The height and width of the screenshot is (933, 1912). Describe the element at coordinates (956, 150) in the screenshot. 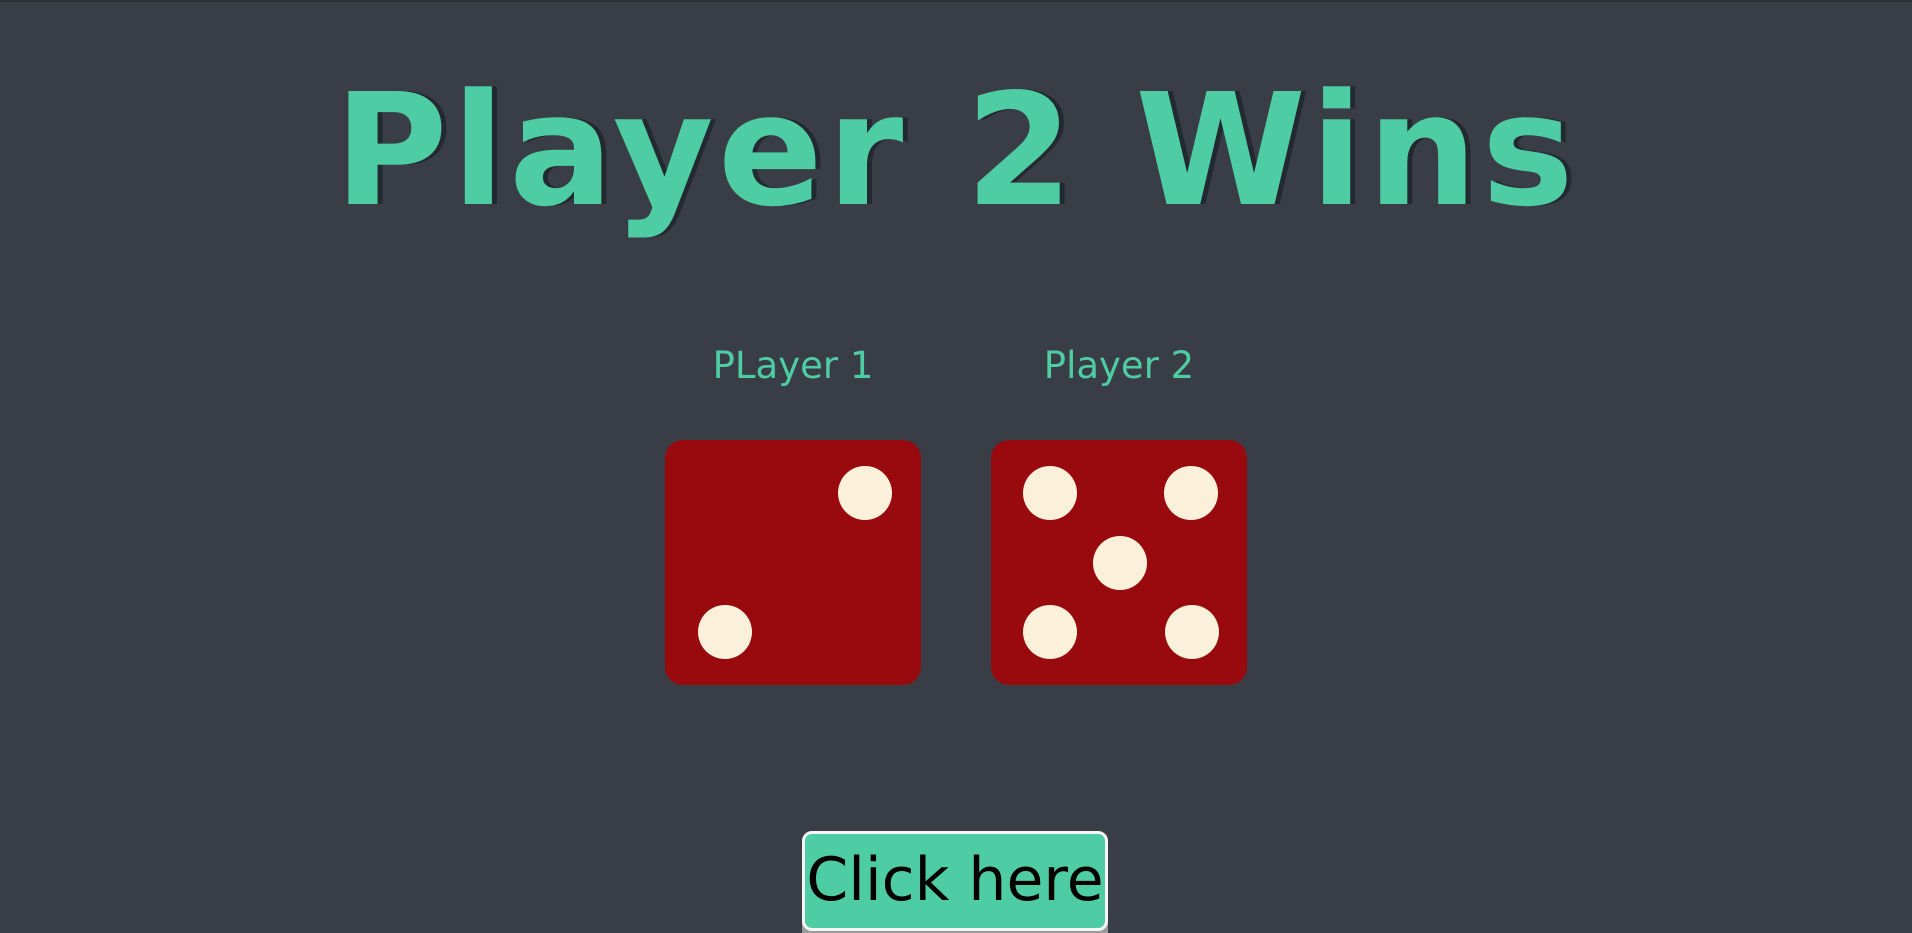

I see `result-title: Player 2 Wins` at that location.